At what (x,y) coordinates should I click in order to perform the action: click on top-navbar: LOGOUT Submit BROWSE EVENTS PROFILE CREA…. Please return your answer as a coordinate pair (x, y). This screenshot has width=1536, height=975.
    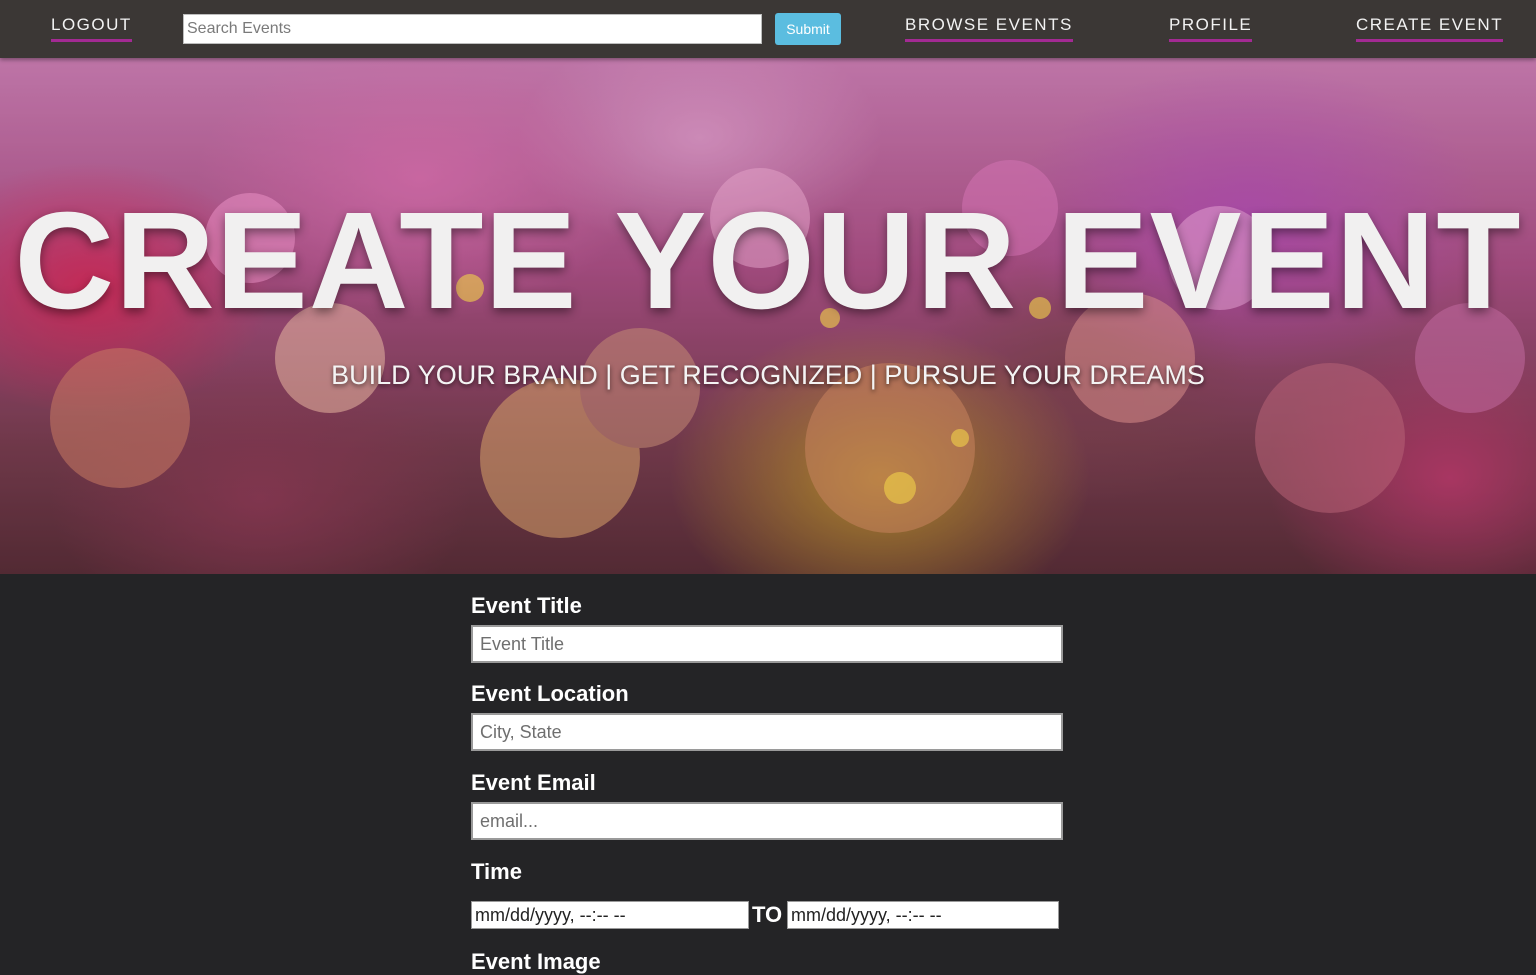
    Looking at the image, I should click on (768, 29).